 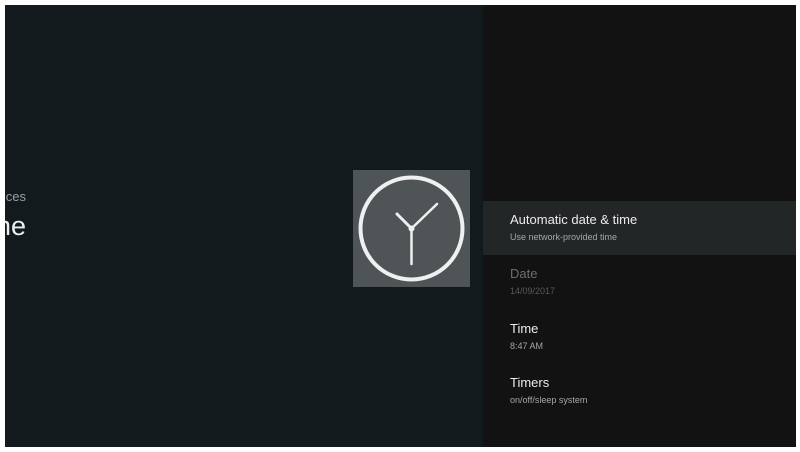 I want to click on list-item-title: Date, so click(x=524, y=273).